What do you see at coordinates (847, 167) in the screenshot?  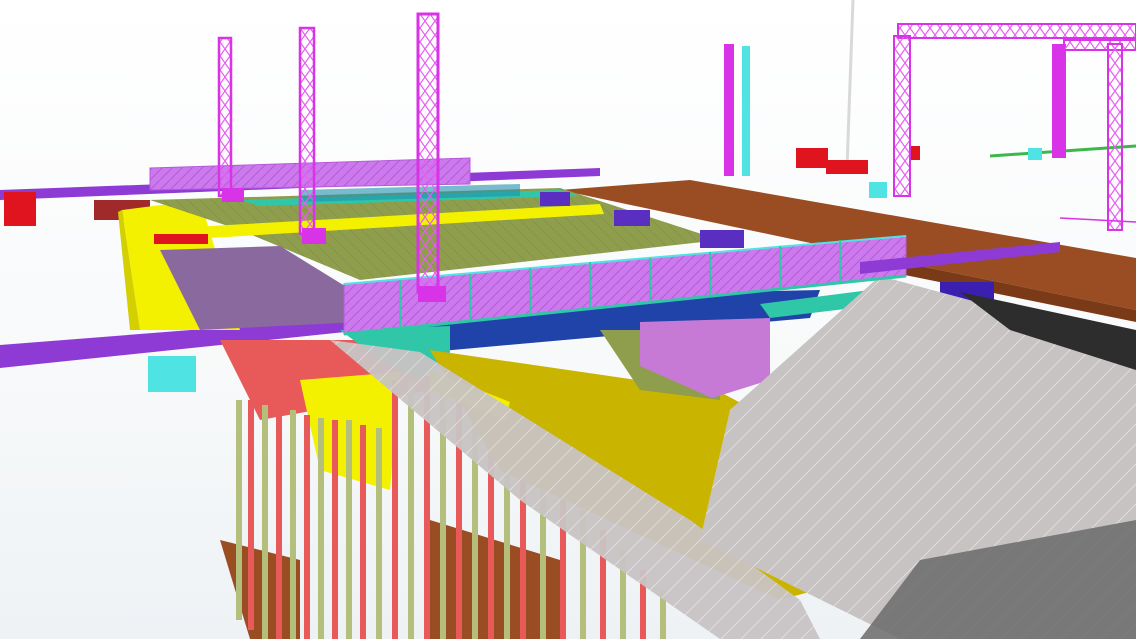 I see `far-red-pad` at bounding box center [847, 167].